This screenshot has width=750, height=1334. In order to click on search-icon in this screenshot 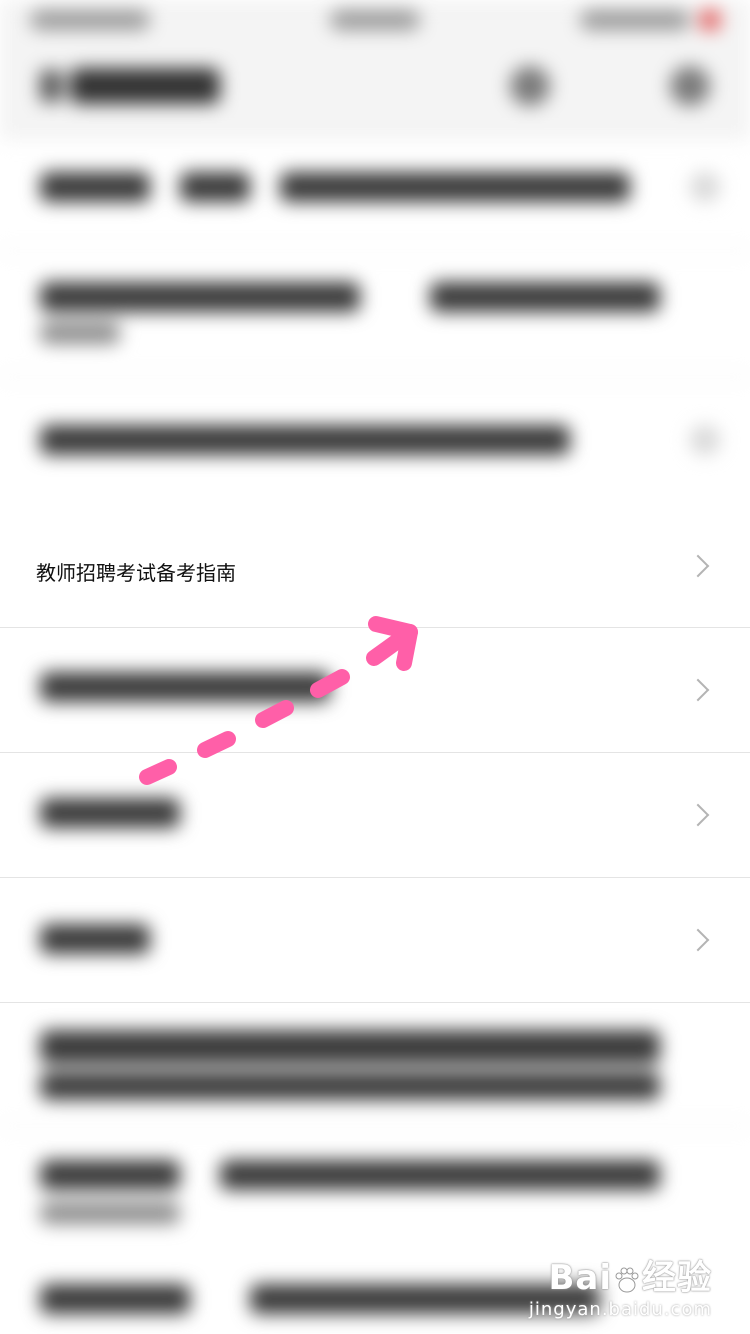, I will do `click(530, 86)`.